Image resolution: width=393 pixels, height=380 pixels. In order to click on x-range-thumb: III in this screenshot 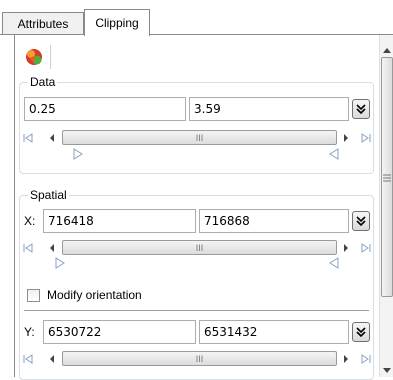, I will do `click(199, 247)`.